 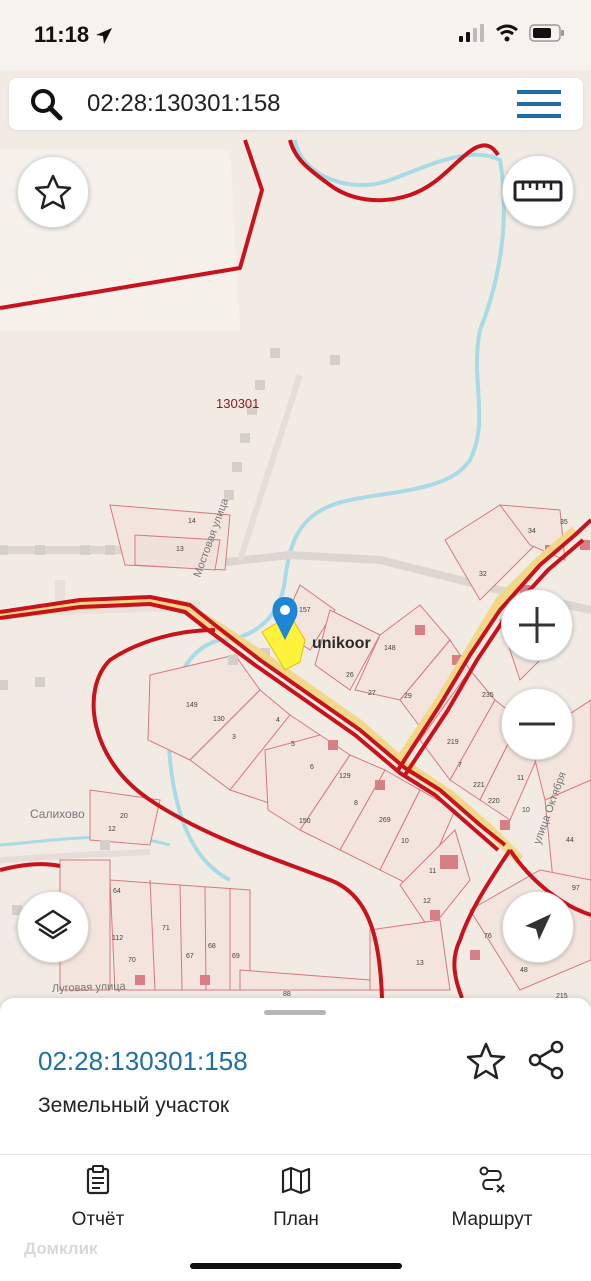 What do you see at coordinates (166, 928) in the screenshot?
I see `plot-number: 71` at bounding box center [166, 928].